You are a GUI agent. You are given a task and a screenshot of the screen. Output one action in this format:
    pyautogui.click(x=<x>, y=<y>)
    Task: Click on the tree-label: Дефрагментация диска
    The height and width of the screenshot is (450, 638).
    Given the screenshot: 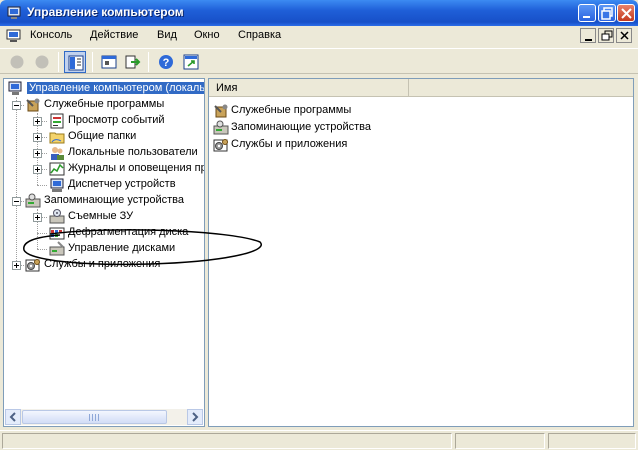 What is the action you would take?
    pyautogui.click(x=128, y=232)
    